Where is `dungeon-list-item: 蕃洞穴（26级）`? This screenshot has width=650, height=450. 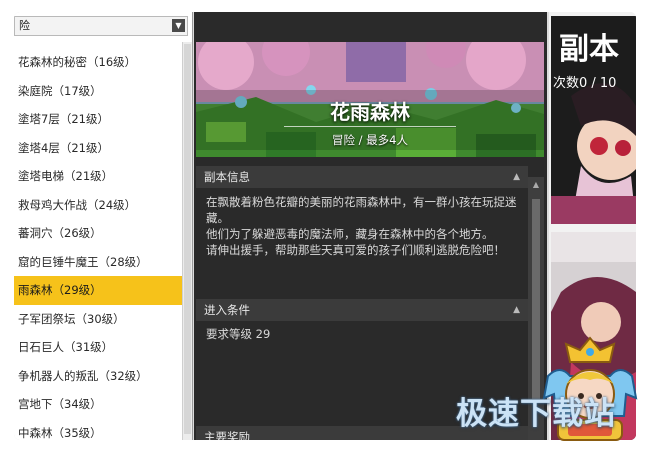
dungeon-list-item: 蕃洞穴（26级） is located at coordinates (98, 233).